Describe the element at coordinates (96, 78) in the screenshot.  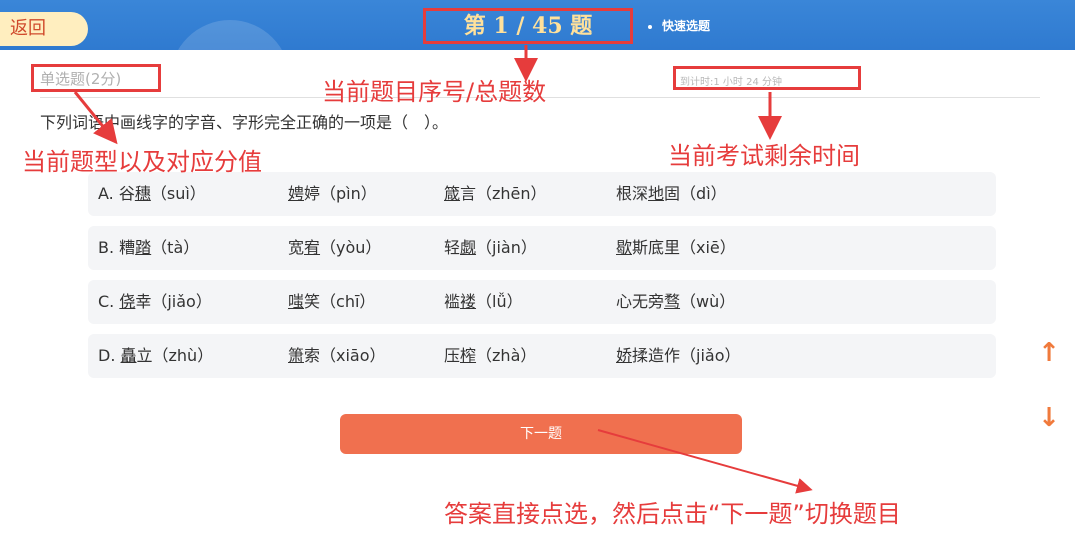
I see `type-highlight-box` at that location.